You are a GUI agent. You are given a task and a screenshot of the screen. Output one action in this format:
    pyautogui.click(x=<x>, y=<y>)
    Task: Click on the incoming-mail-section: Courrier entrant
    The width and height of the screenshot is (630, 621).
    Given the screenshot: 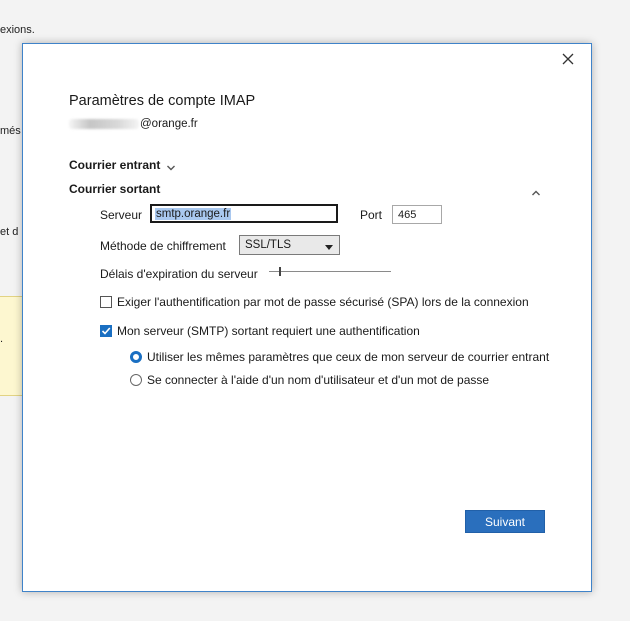 What is the action you would take?
    pyautogui.click(x=122, y=165)
    